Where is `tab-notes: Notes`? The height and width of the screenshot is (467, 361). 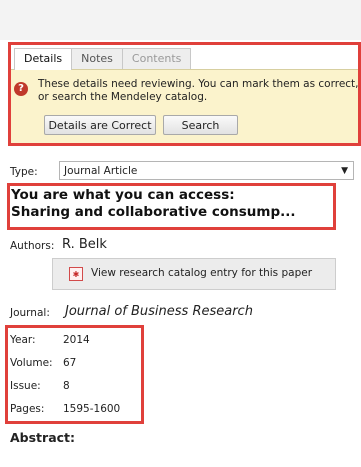 tab-notes: Notes is located at coordinates (97, 58).